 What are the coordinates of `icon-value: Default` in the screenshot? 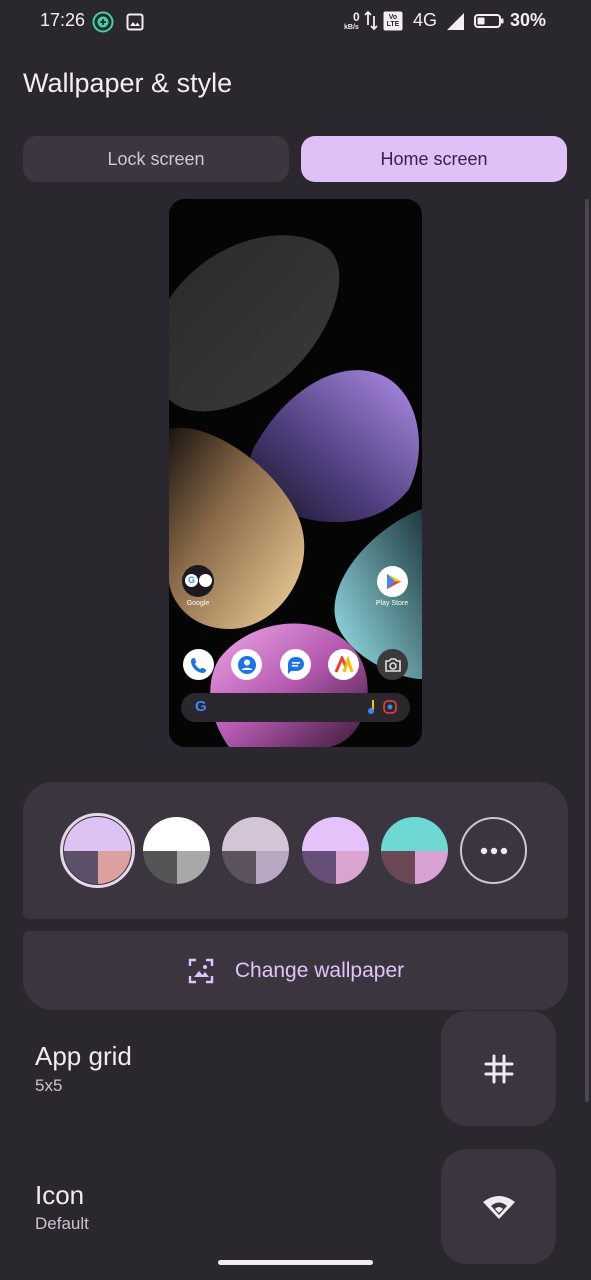 It's located at (62, 1223).